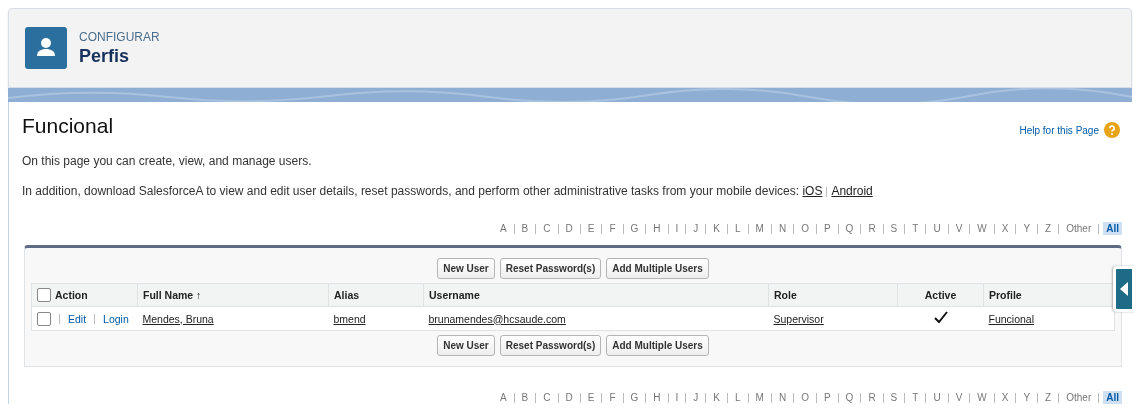 This screenshot has width=1142, height=409. Describe the element at coordinates (497, 318) in the screenshot. I see `username-link: brunamendes@hcsaude.com` at that location.